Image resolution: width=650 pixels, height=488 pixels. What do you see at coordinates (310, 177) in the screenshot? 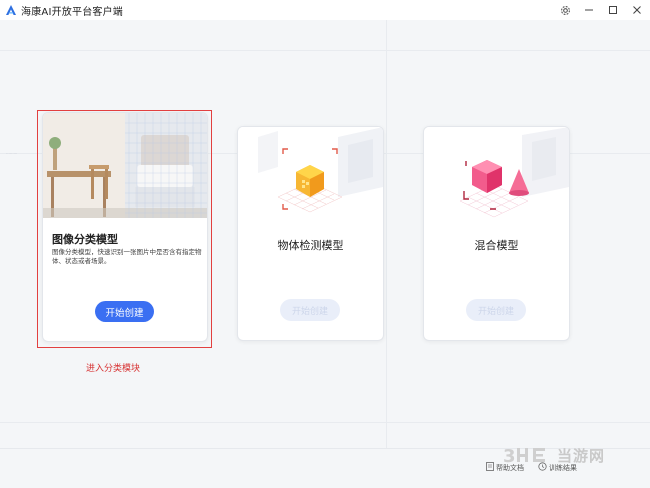
I see `object-detection-illustration` at bounding box center [310, 177].